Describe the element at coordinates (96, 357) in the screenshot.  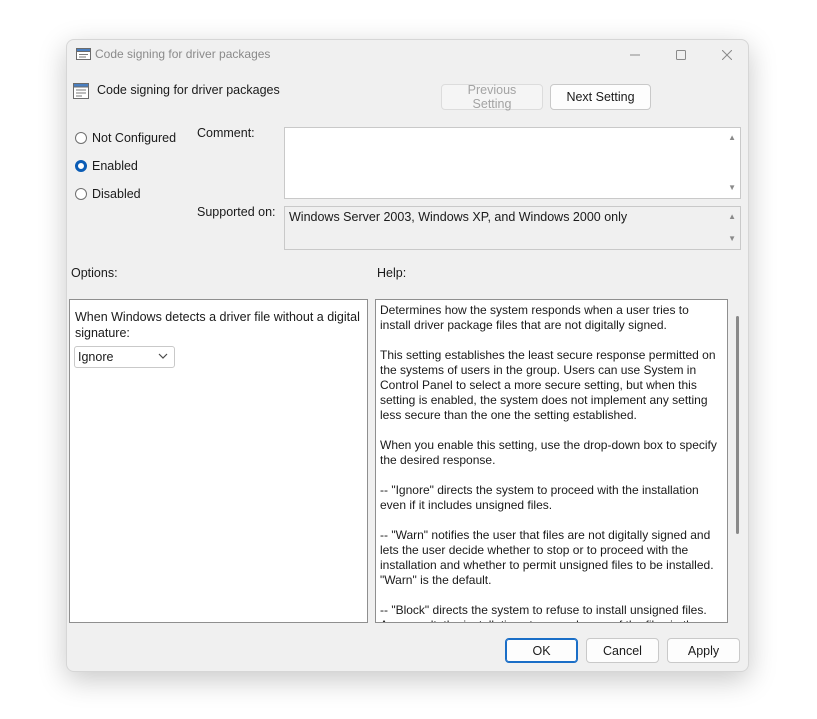
I see `select-value: Ignore` at that location.